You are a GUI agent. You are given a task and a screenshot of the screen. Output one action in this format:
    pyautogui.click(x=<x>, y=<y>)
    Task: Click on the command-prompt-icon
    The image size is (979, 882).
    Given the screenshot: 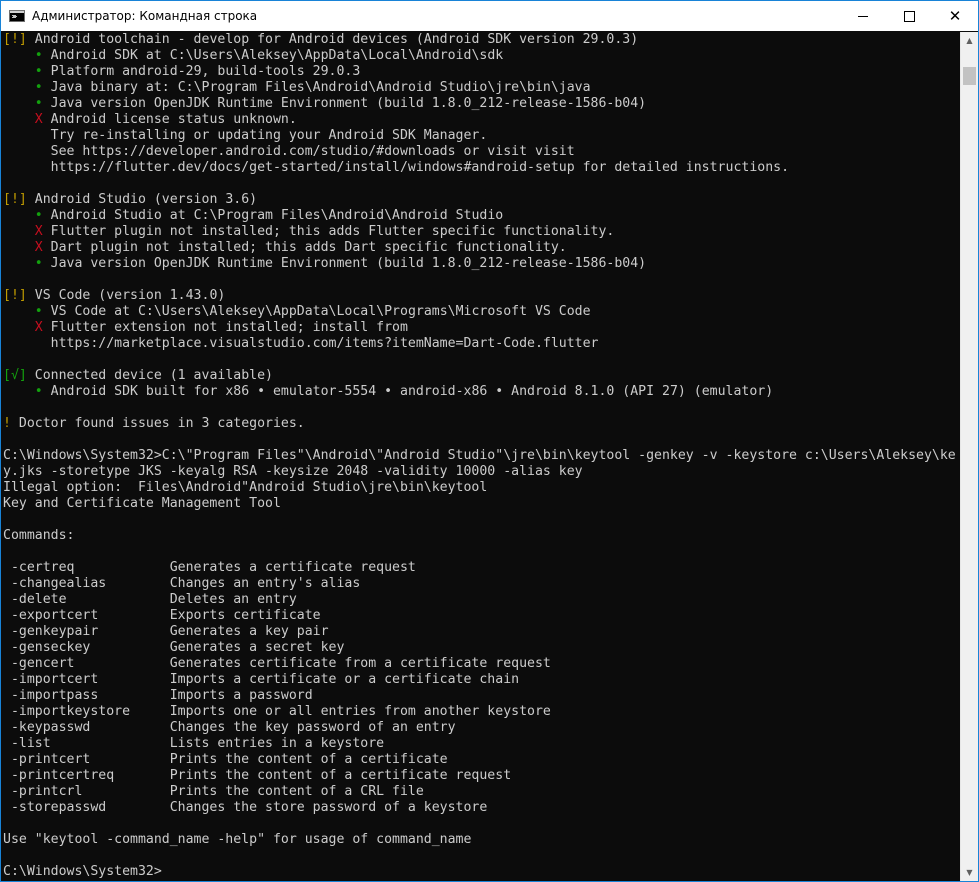 What is the action you would take?
    pyautogui.click(x=17, y=16)
    